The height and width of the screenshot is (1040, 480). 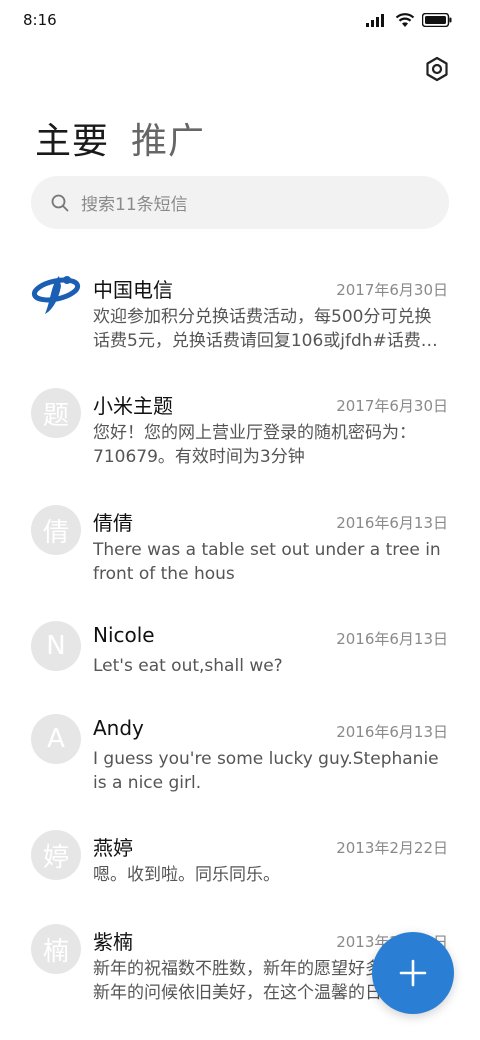 I want to click on message-preview: 嗯。收到啦。同乐同乐。, so click(x=186, y=875).